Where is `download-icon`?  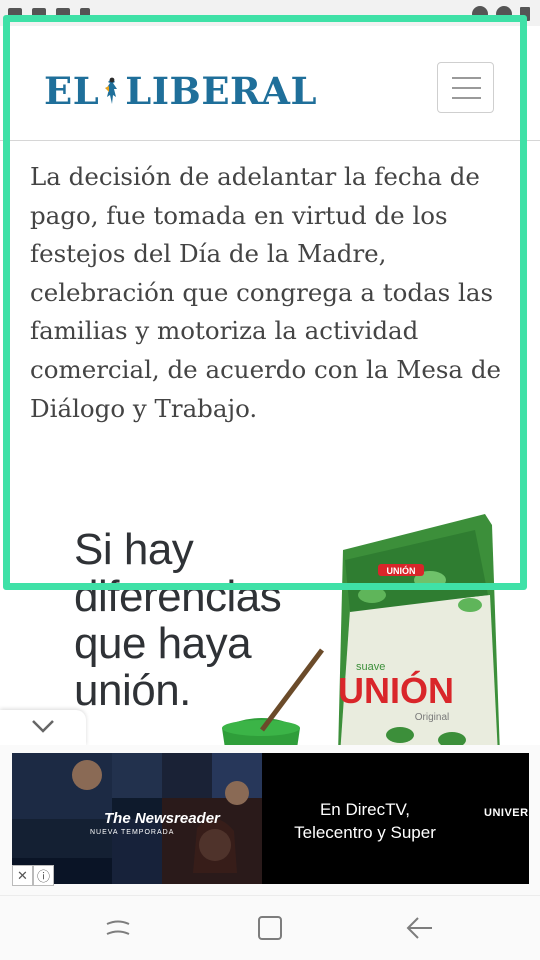 download-icon is located at coordinates (85, 14).